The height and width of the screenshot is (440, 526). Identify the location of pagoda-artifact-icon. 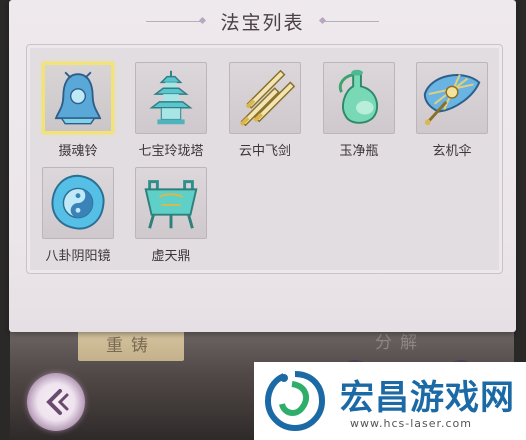
(171, 97).